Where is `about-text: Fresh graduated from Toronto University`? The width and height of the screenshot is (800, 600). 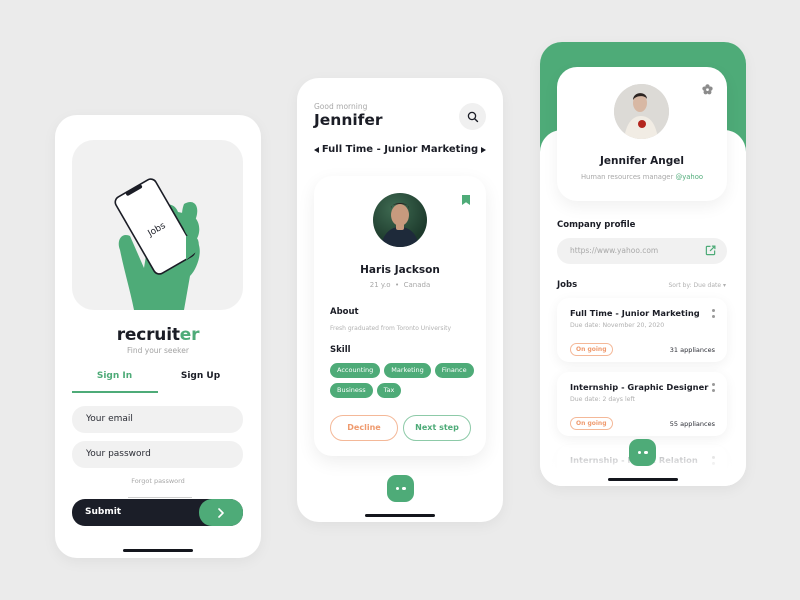
about-text: Fresh graduated from Toronto University is located at coordinates (391, 328).